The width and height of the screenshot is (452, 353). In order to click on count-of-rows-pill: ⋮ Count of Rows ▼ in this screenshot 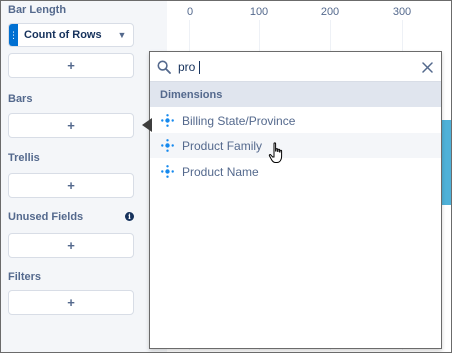, I will do `click(71, 35)`.